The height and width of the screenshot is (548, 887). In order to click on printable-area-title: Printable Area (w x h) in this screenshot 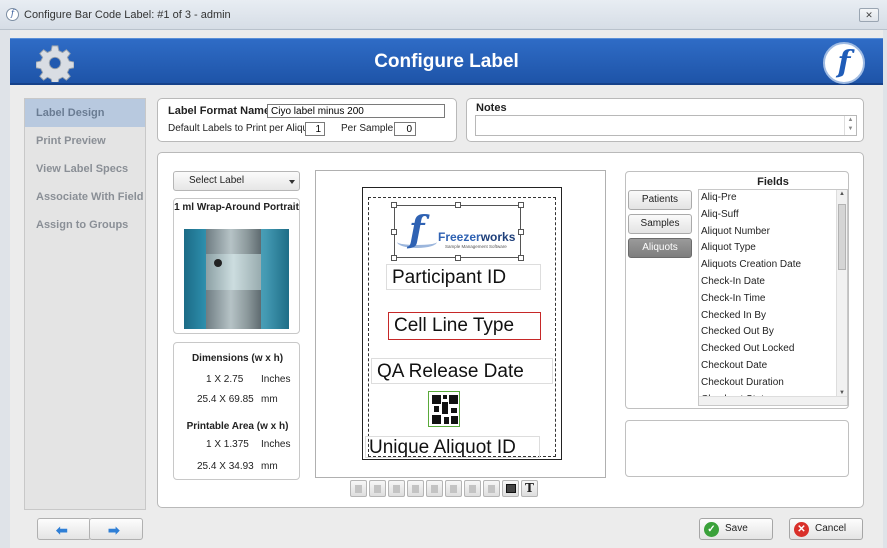, I will do `click(237, 426)`.